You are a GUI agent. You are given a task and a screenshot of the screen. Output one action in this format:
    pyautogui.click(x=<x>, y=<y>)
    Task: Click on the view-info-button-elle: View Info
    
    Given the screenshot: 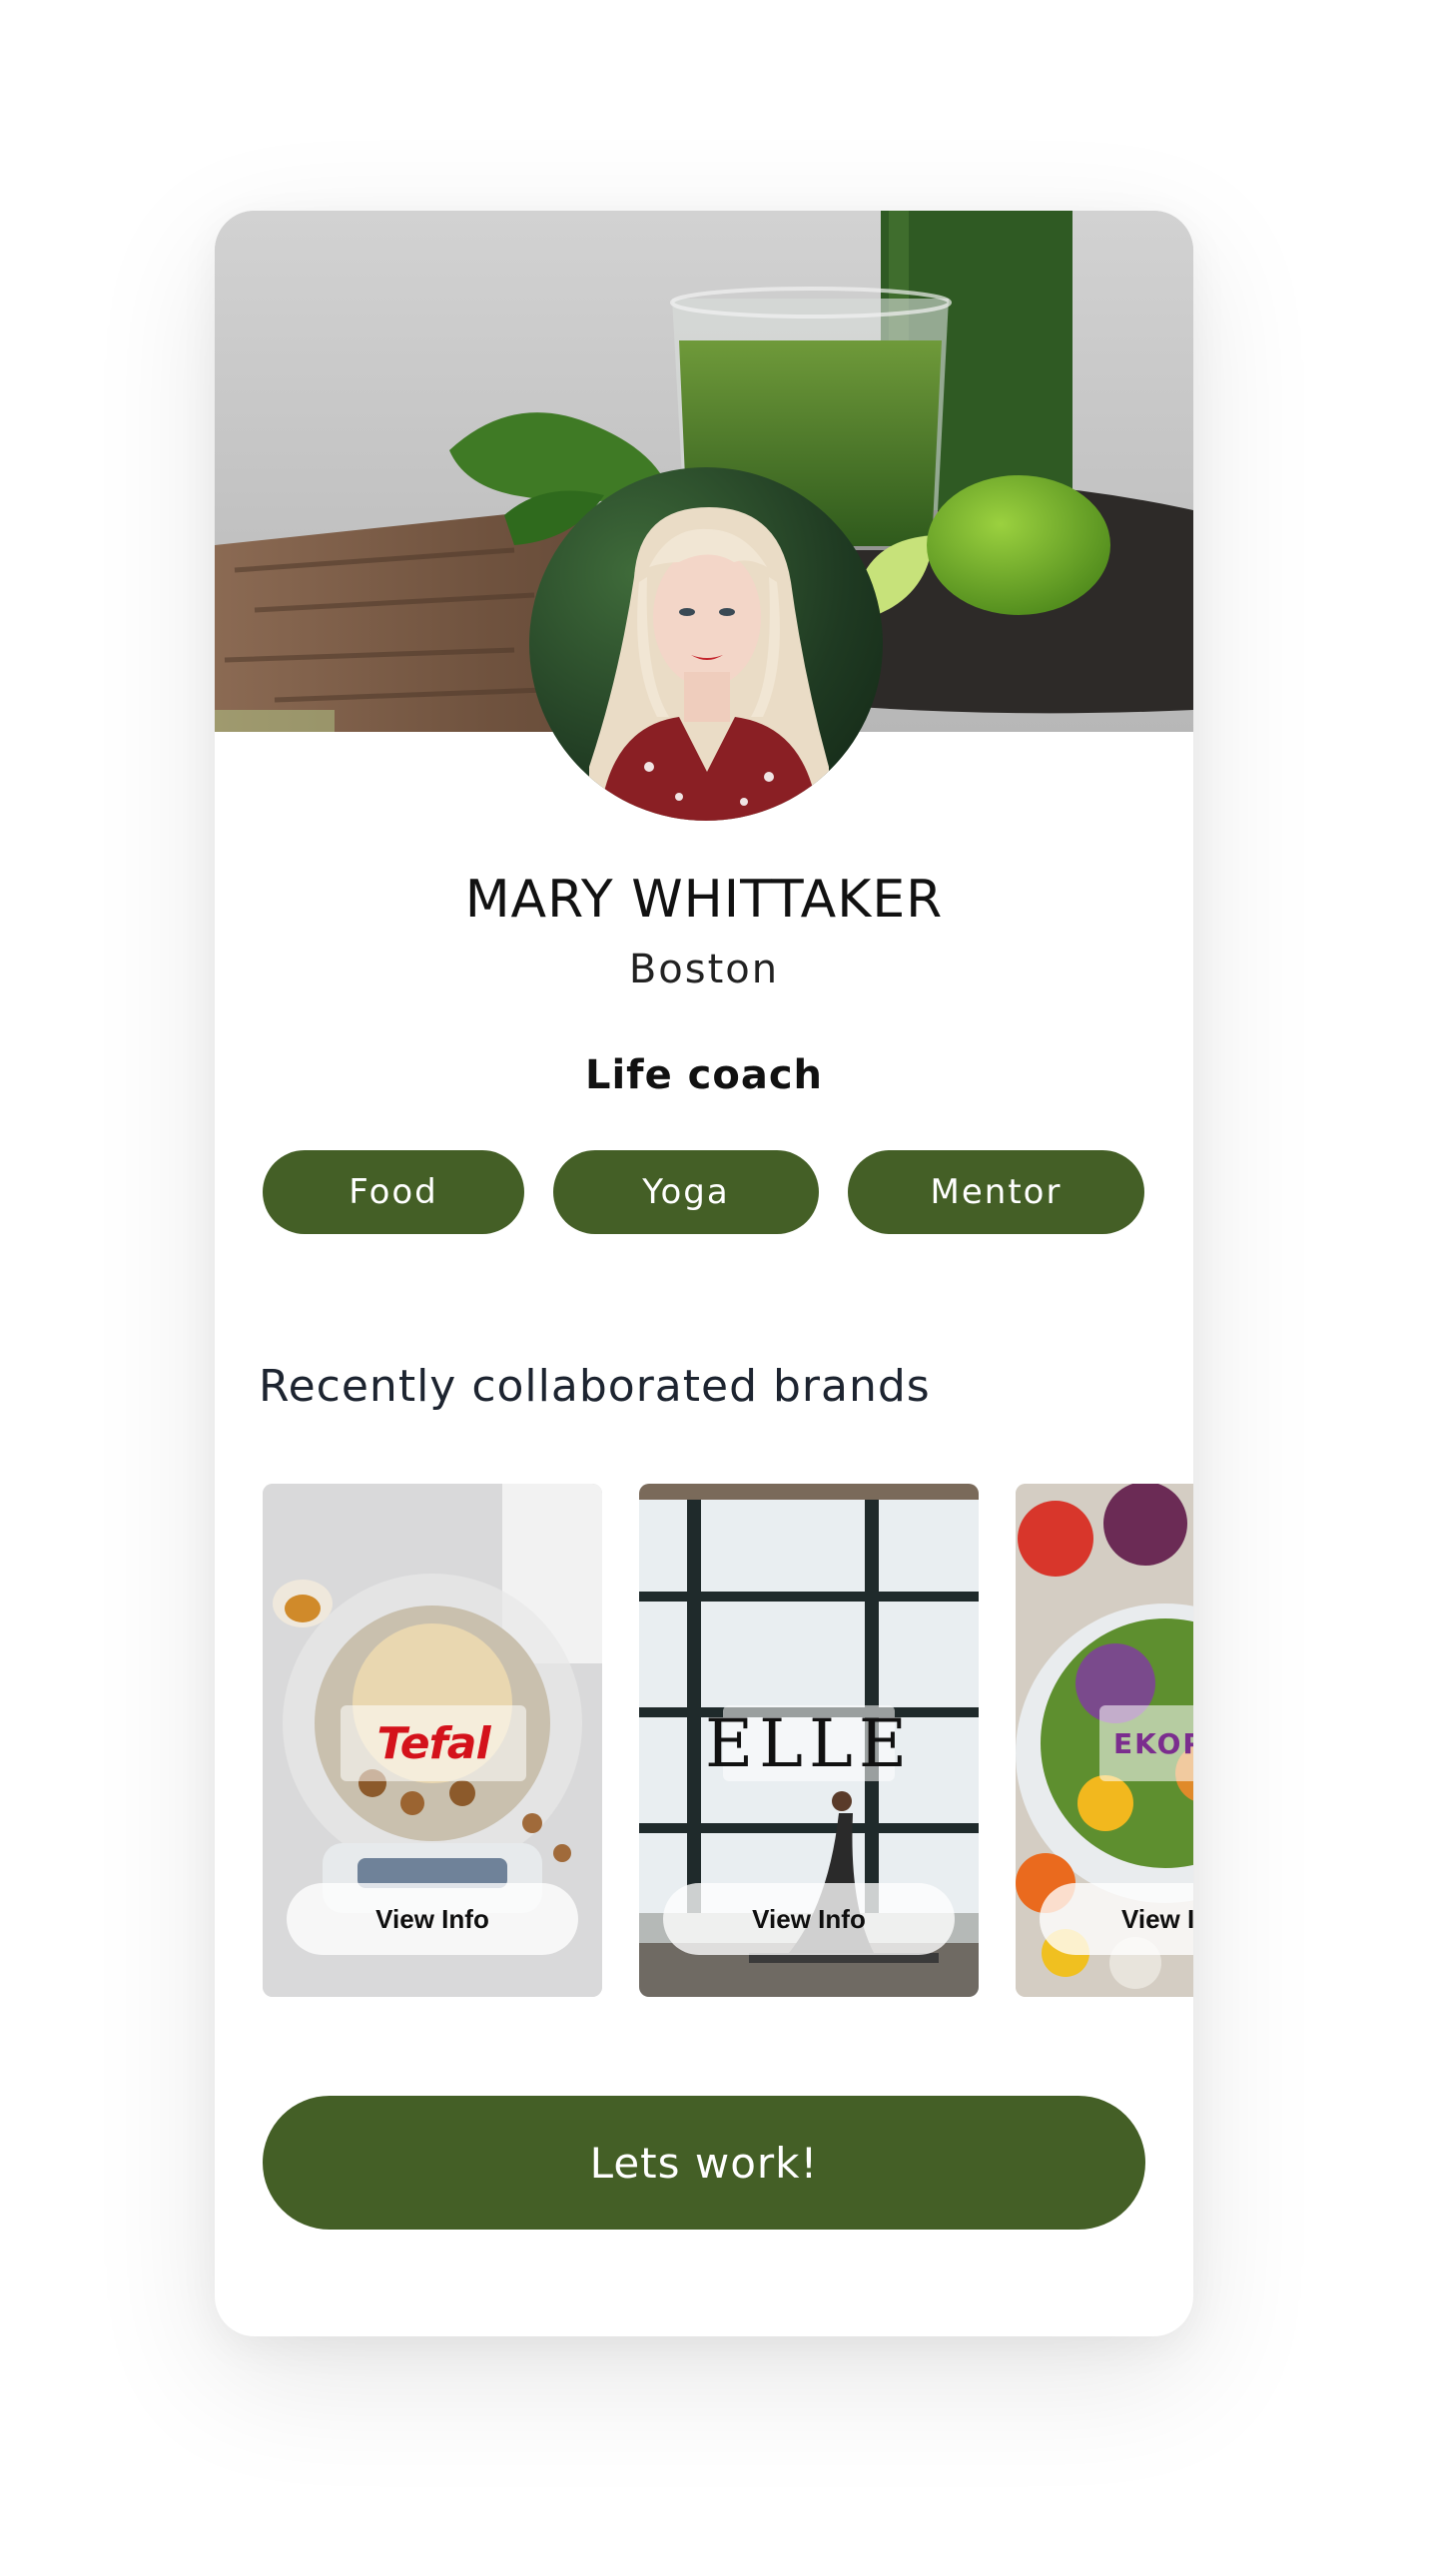 What is the action you would take?
    pyautogui.click(x=809, y=1919)
    